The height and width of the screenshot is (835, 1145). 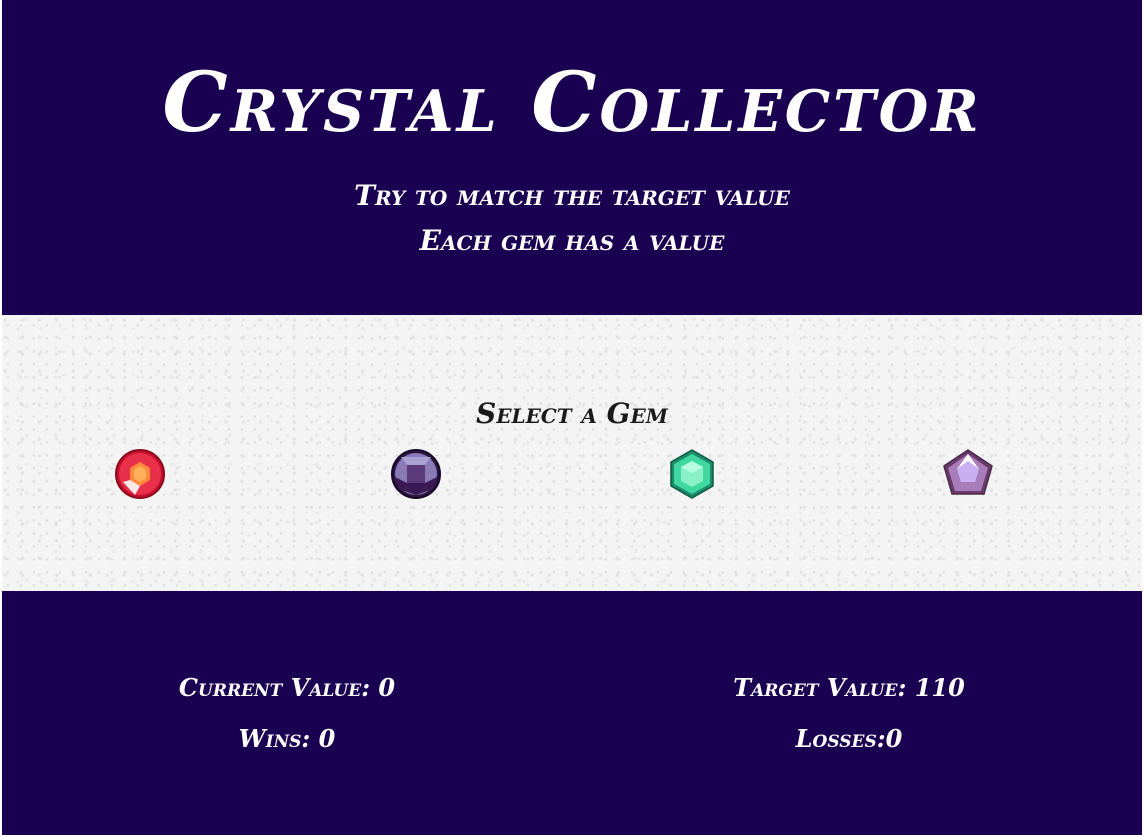 I want to click on wins-counter: Wins: 0, so click(x=287, y=738).